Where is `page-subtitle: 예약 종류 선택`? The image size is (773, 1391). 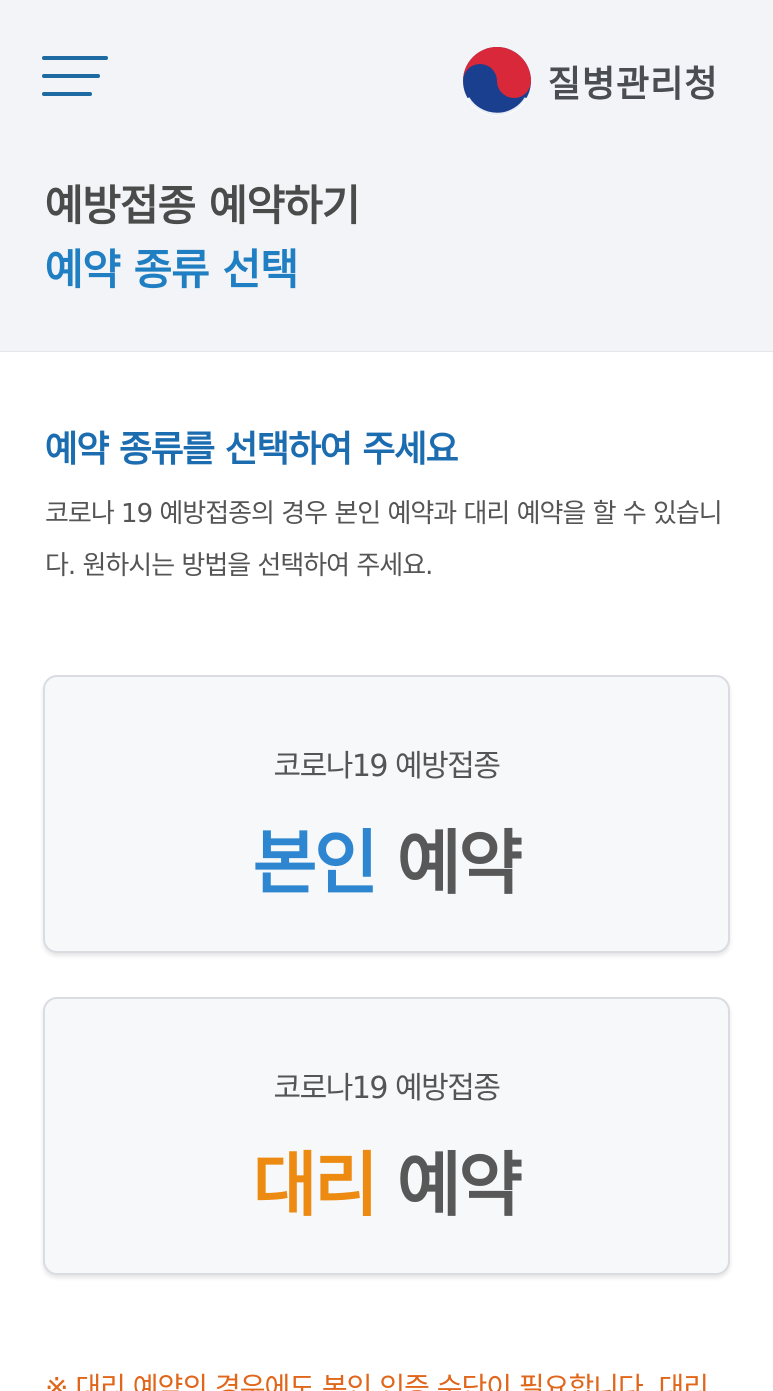 page-subtitle: 예약 종류 선택 is located at coordinates (172, 269).